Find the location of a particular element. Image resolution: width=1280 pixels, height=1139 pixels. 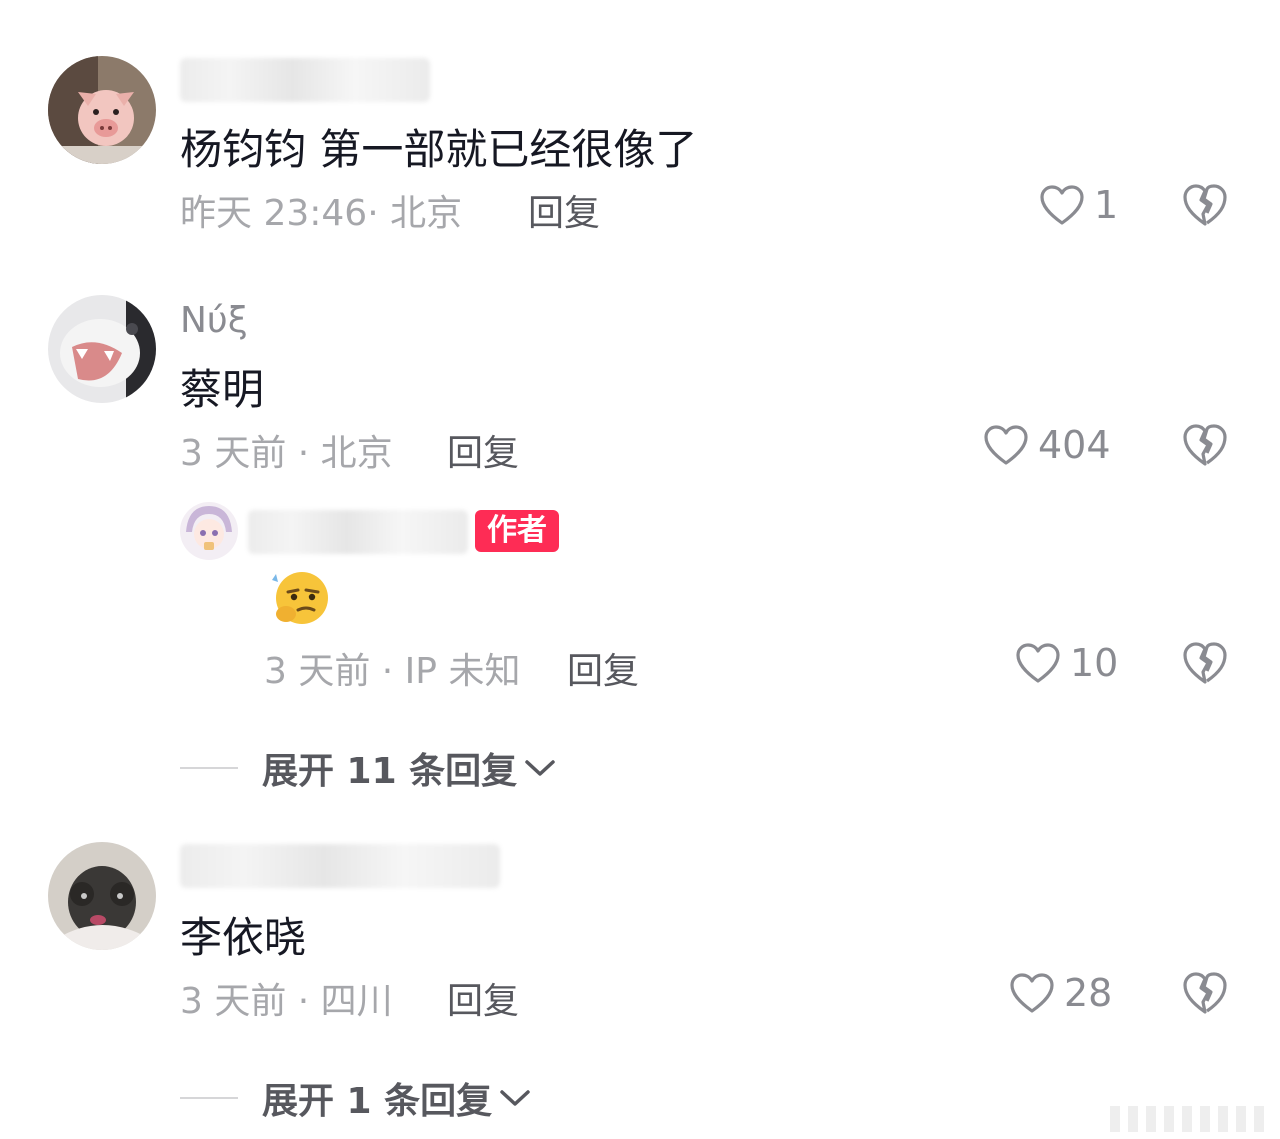

author-badge: 作者 is located at coordinates (517, 531).